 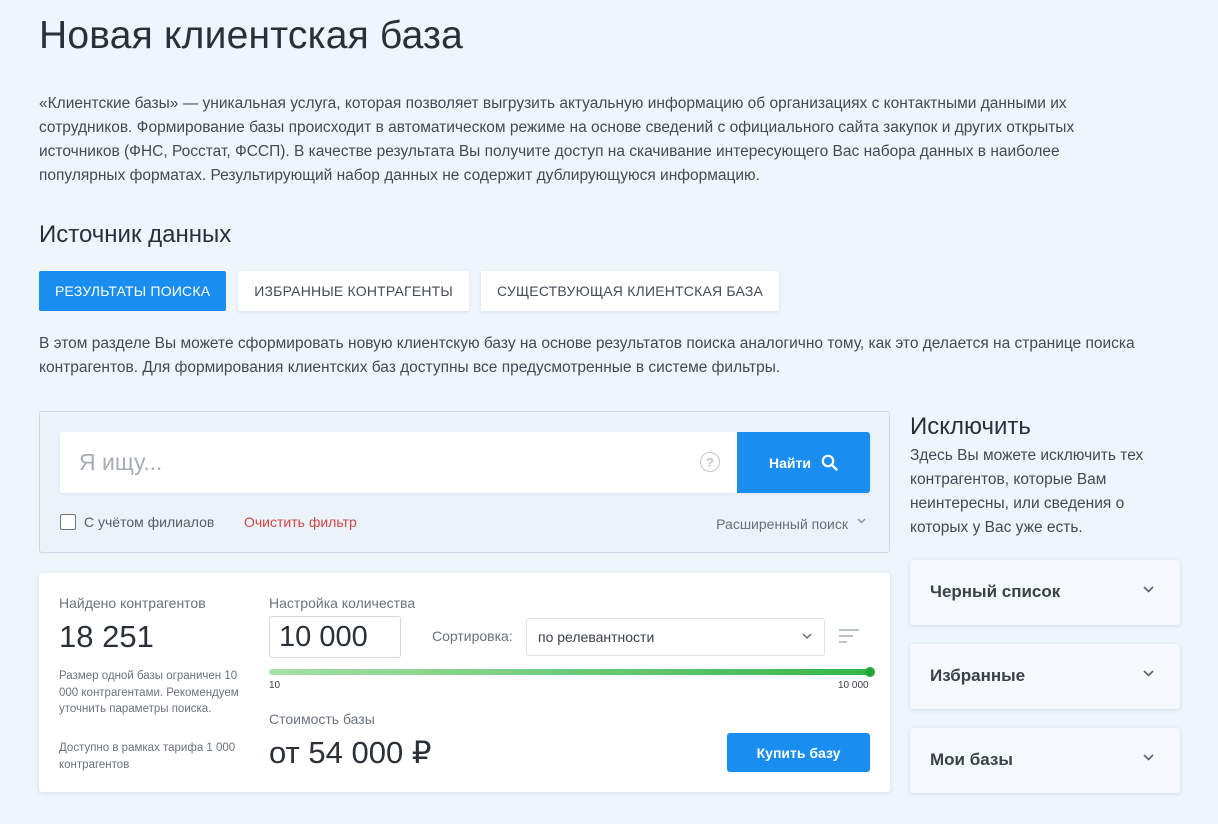 What do you see at coordinates (782, 524) in the screenshot?
I see `advanced-search-link: Расширенный поиск` at bounding box center [782, 524].